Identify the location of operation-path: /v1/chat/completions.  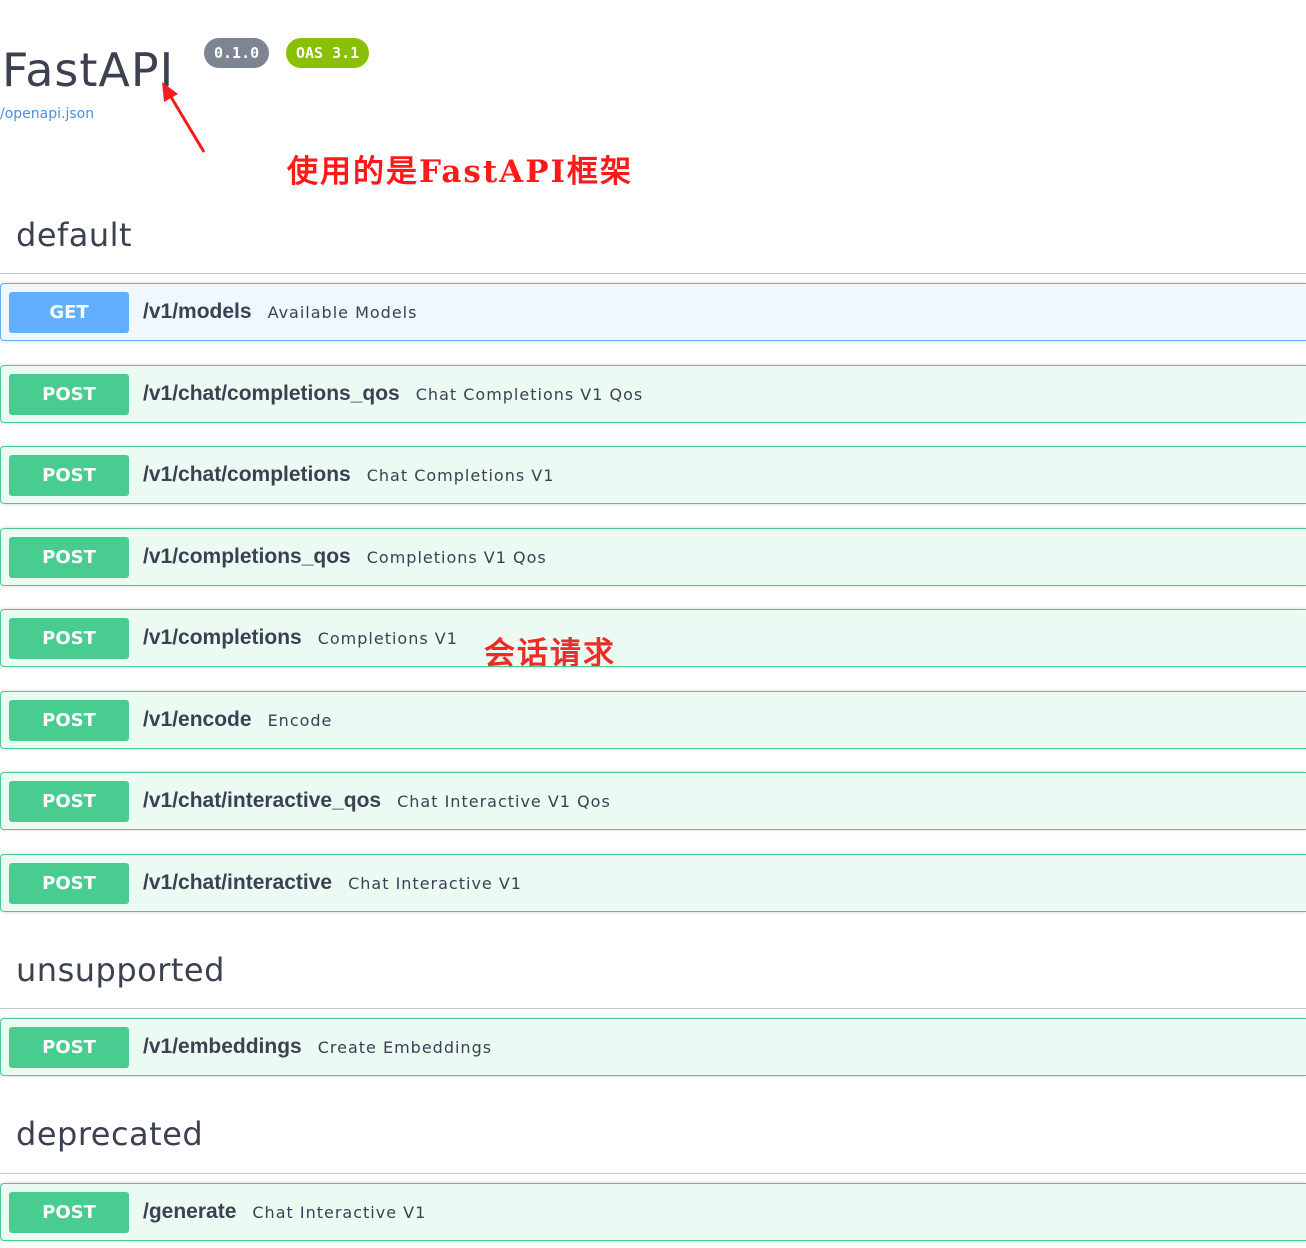
(247, 474).